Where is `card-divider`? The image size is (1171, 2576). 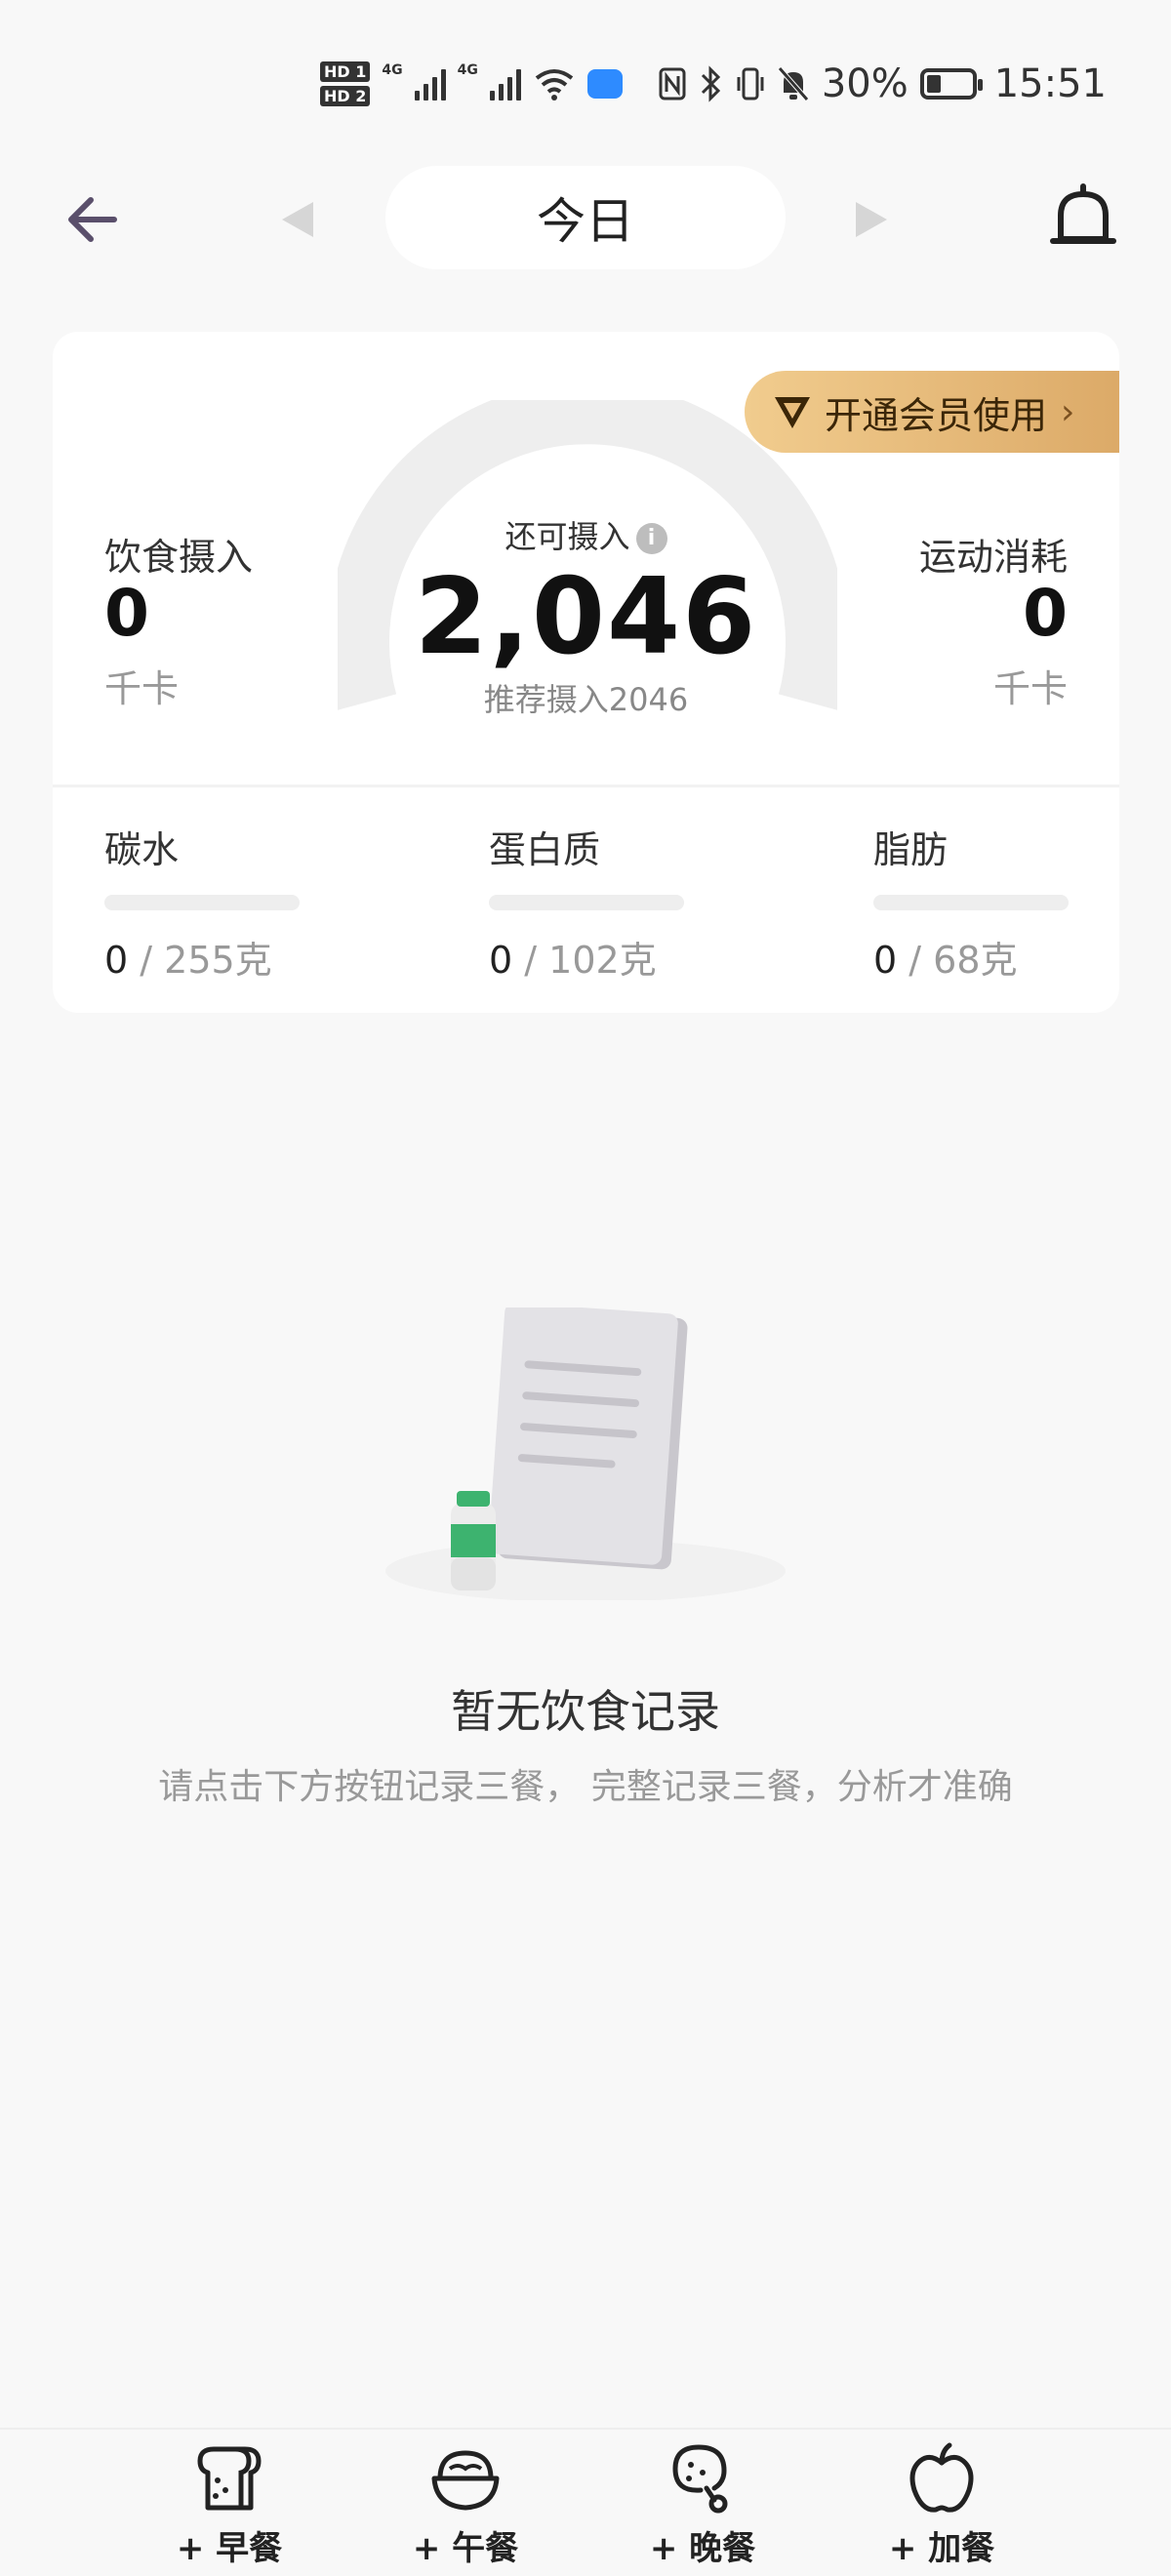 card-divider is located at coordinates (586, 786).